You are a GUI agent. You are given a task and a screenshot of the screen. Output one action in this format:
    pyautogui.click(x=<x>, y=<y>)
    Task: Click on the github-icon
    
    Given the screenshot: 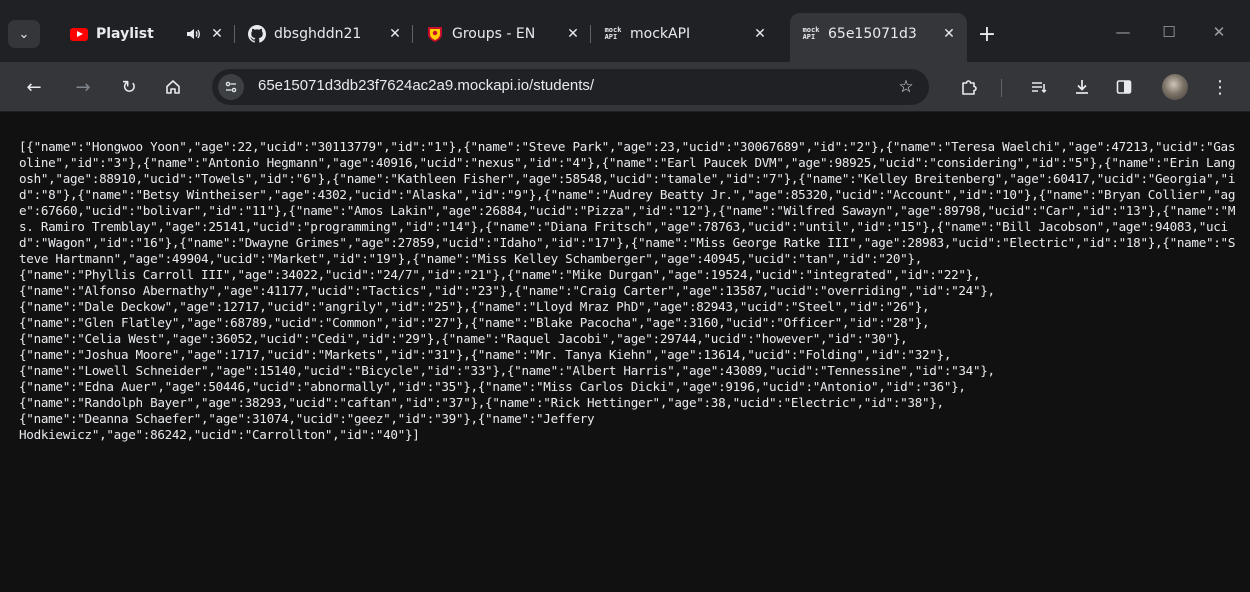 What is the action you would take?
    pyautogui.click(x=257, y=34)
    